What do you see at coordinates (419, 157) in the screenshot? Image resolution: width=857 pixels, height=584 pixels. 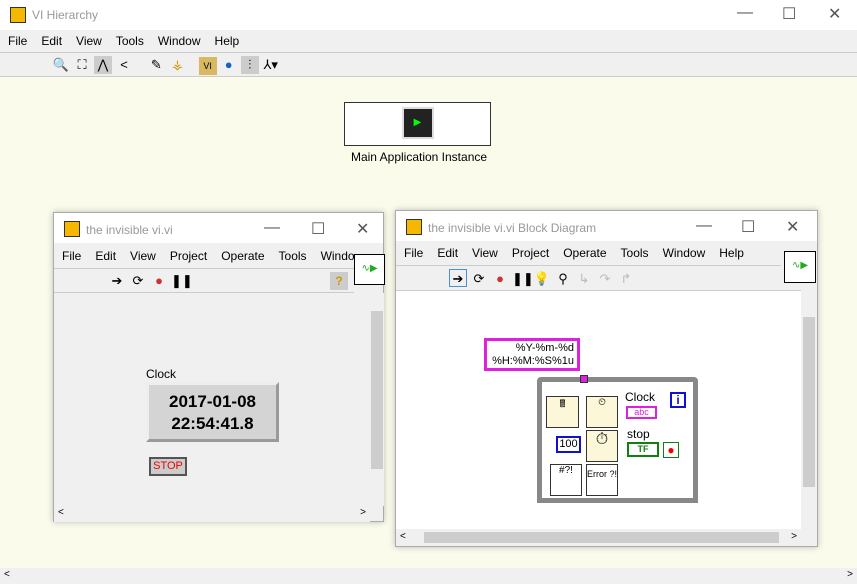 I see `node-label: Main Application Instance` at bounding box center [419, 157].